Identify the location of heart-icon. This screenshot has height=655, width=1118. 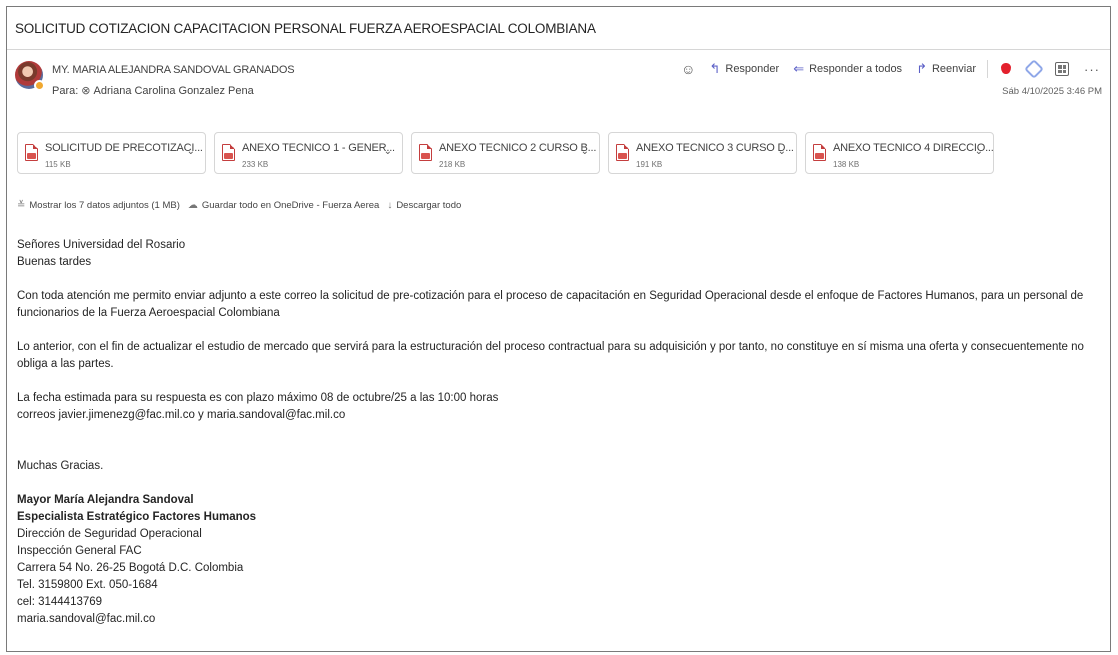
(1006, 69).